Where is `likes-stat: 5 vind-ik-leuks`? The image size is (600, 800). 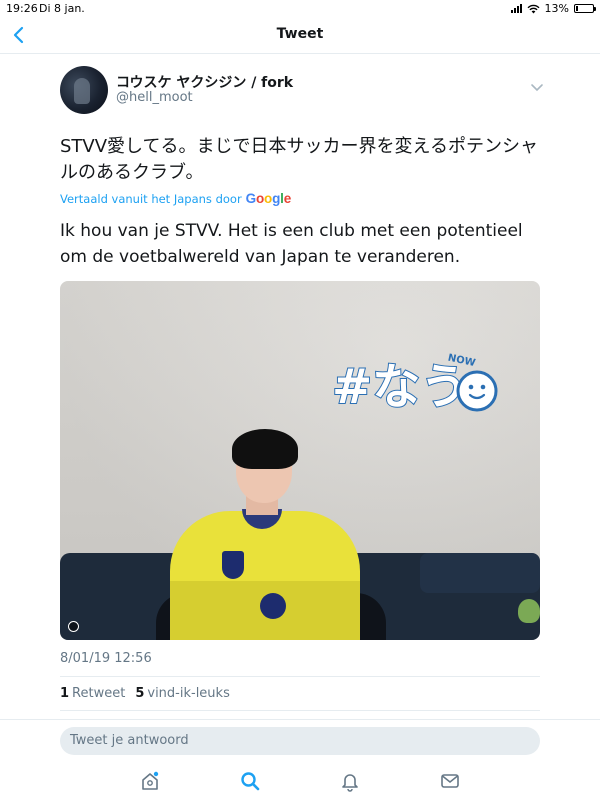 likes-stat: 5 vind-ik-leuks is located at coordinates (182, 693).